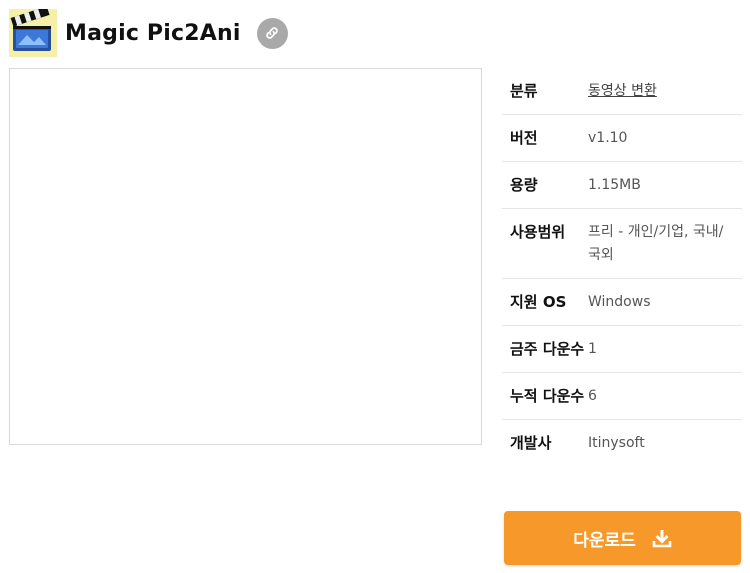 The image size is (750, 573). I want to click on info-label: 사용범위, so click(538, 232).